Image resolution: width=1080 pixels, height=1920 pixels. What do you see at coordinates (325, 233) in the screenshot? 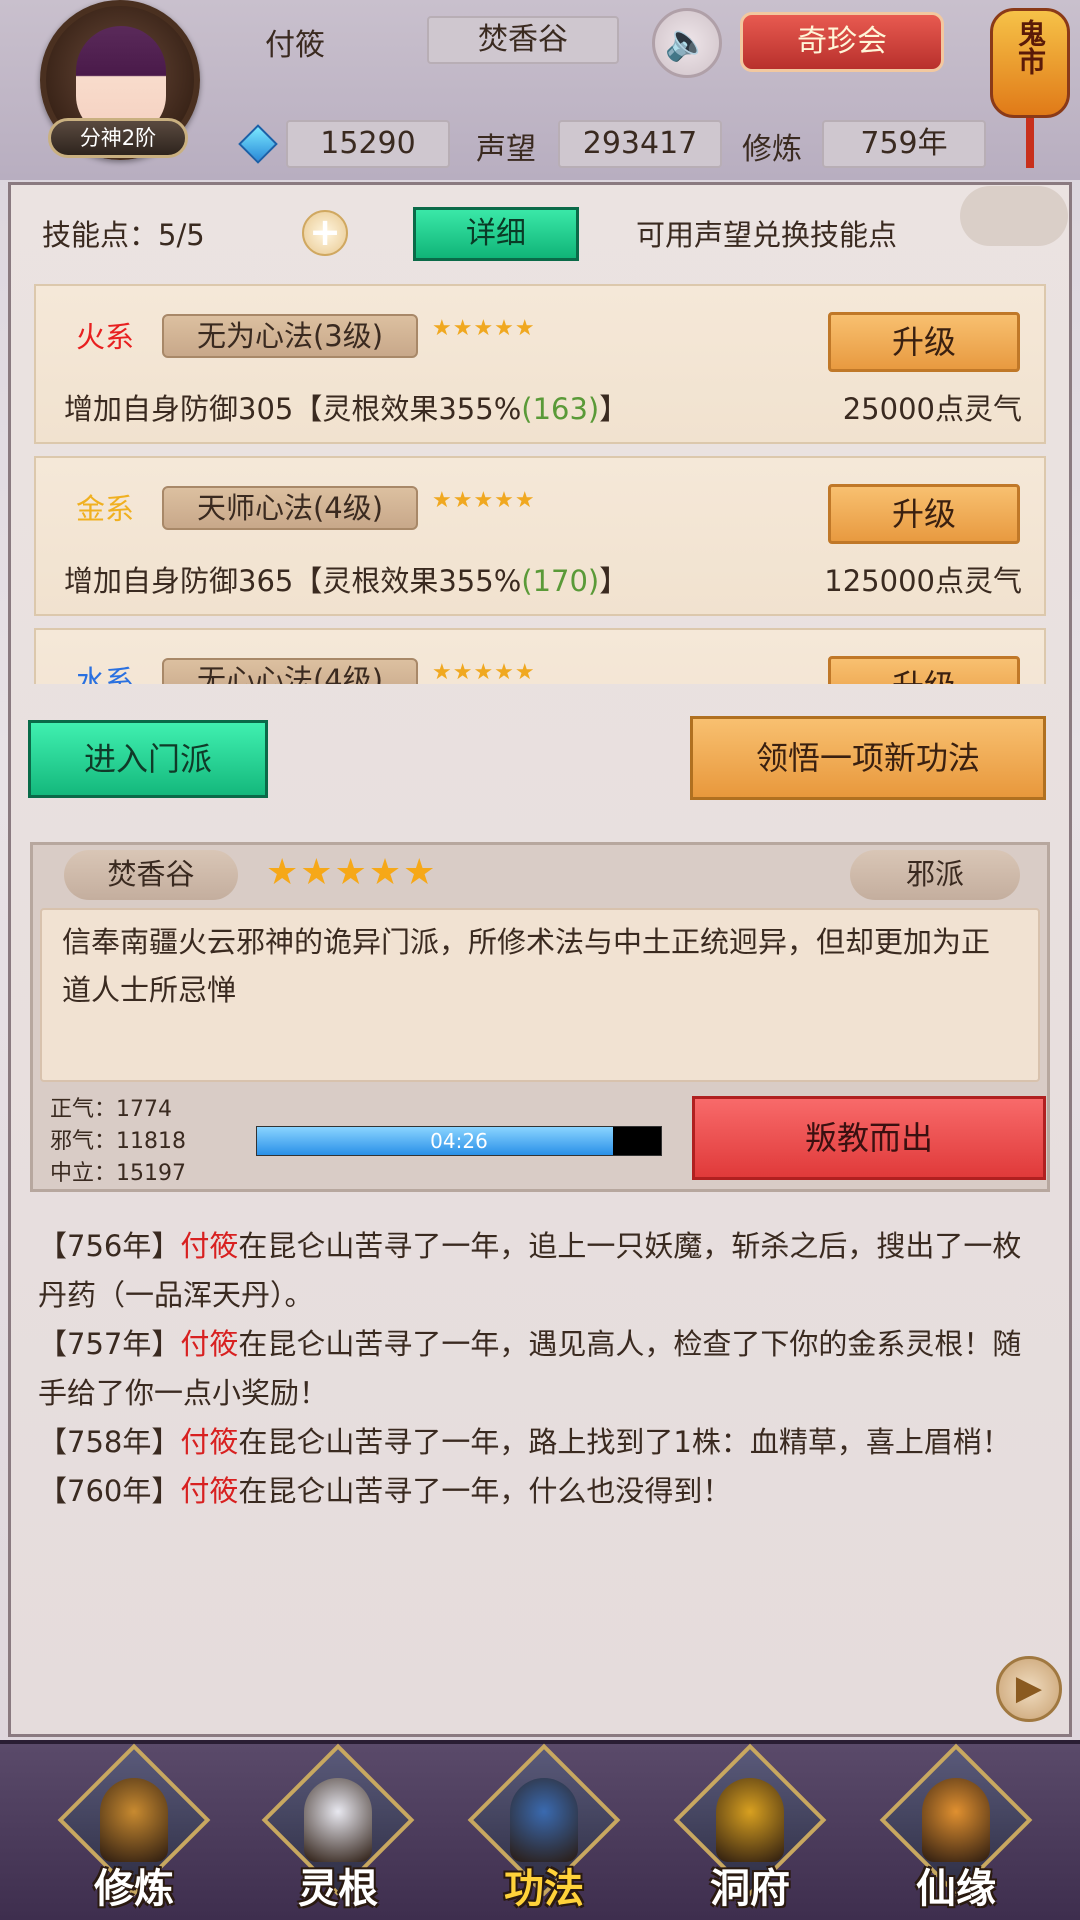
I see `add-skill-point-button: +` at bounding box center [325, 233].